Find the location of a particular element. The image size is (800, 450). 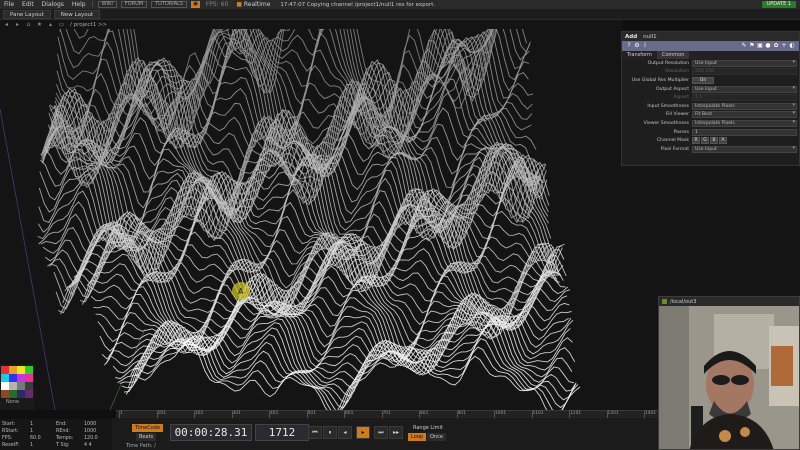

stat-label: End: is located at coordinates (61, 424).